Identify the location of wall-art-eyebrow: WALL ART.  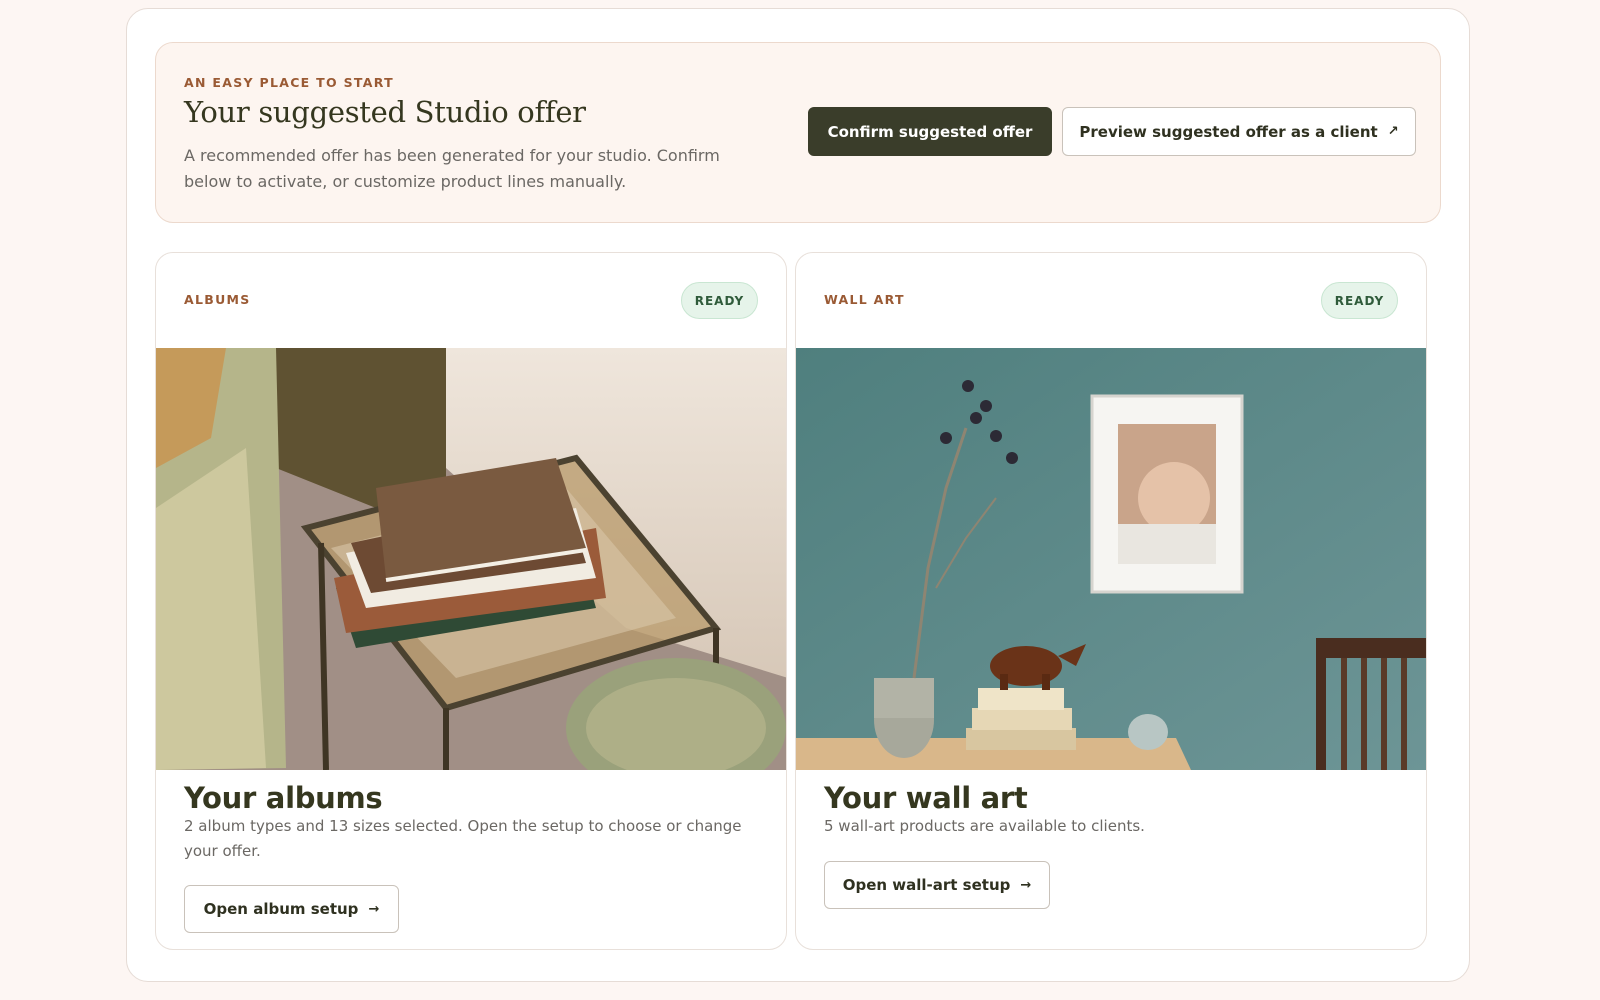
(864, 299).